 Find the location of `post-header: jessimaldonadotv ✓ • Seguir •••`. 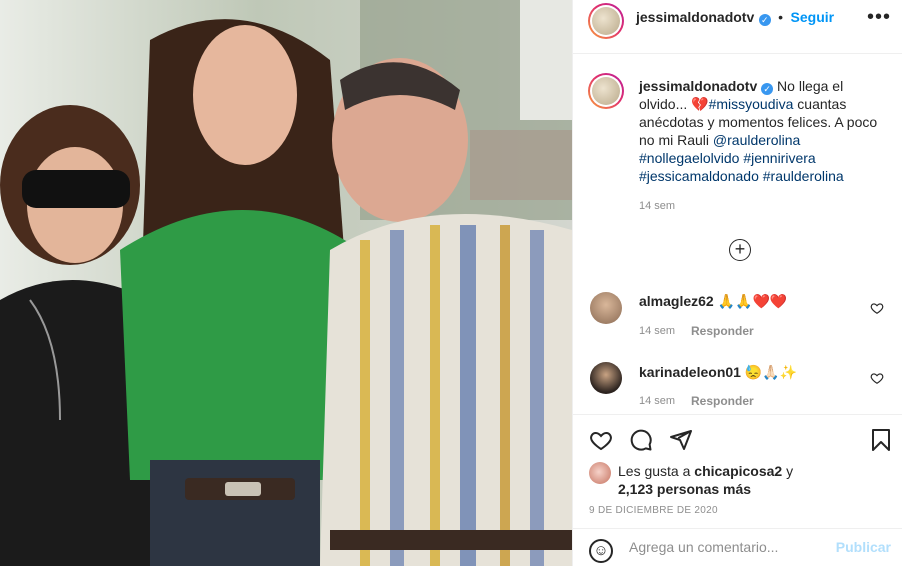

post-header: jessimaldonadotv ✓ • Seguir ••• is located at coordinates (737, 27).